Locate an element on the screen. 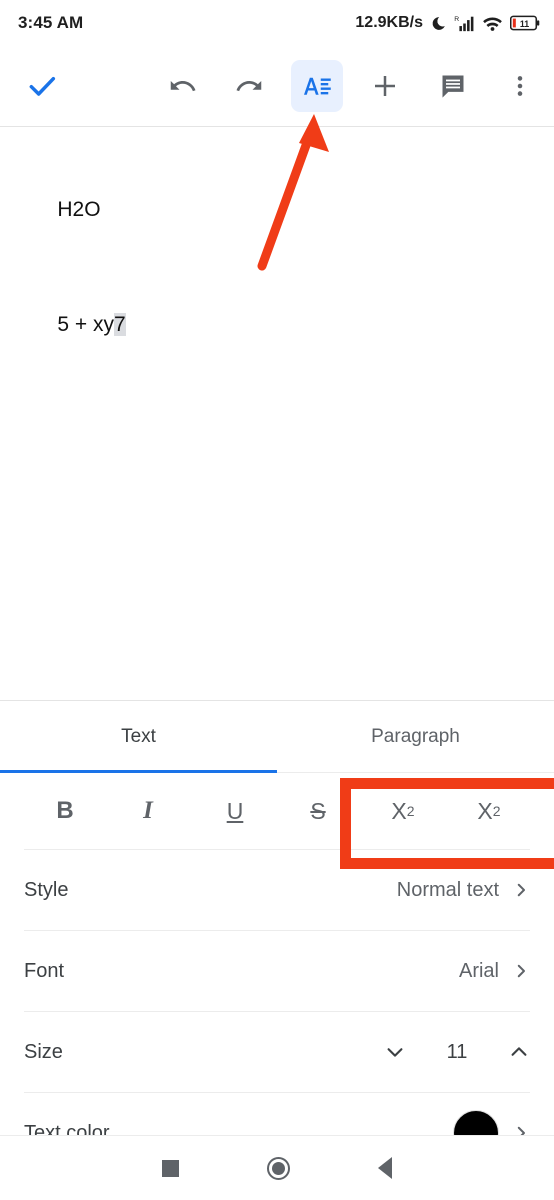 The image size is (554, 1200). size-row-label: Size is located at coordinates (43, 1051).